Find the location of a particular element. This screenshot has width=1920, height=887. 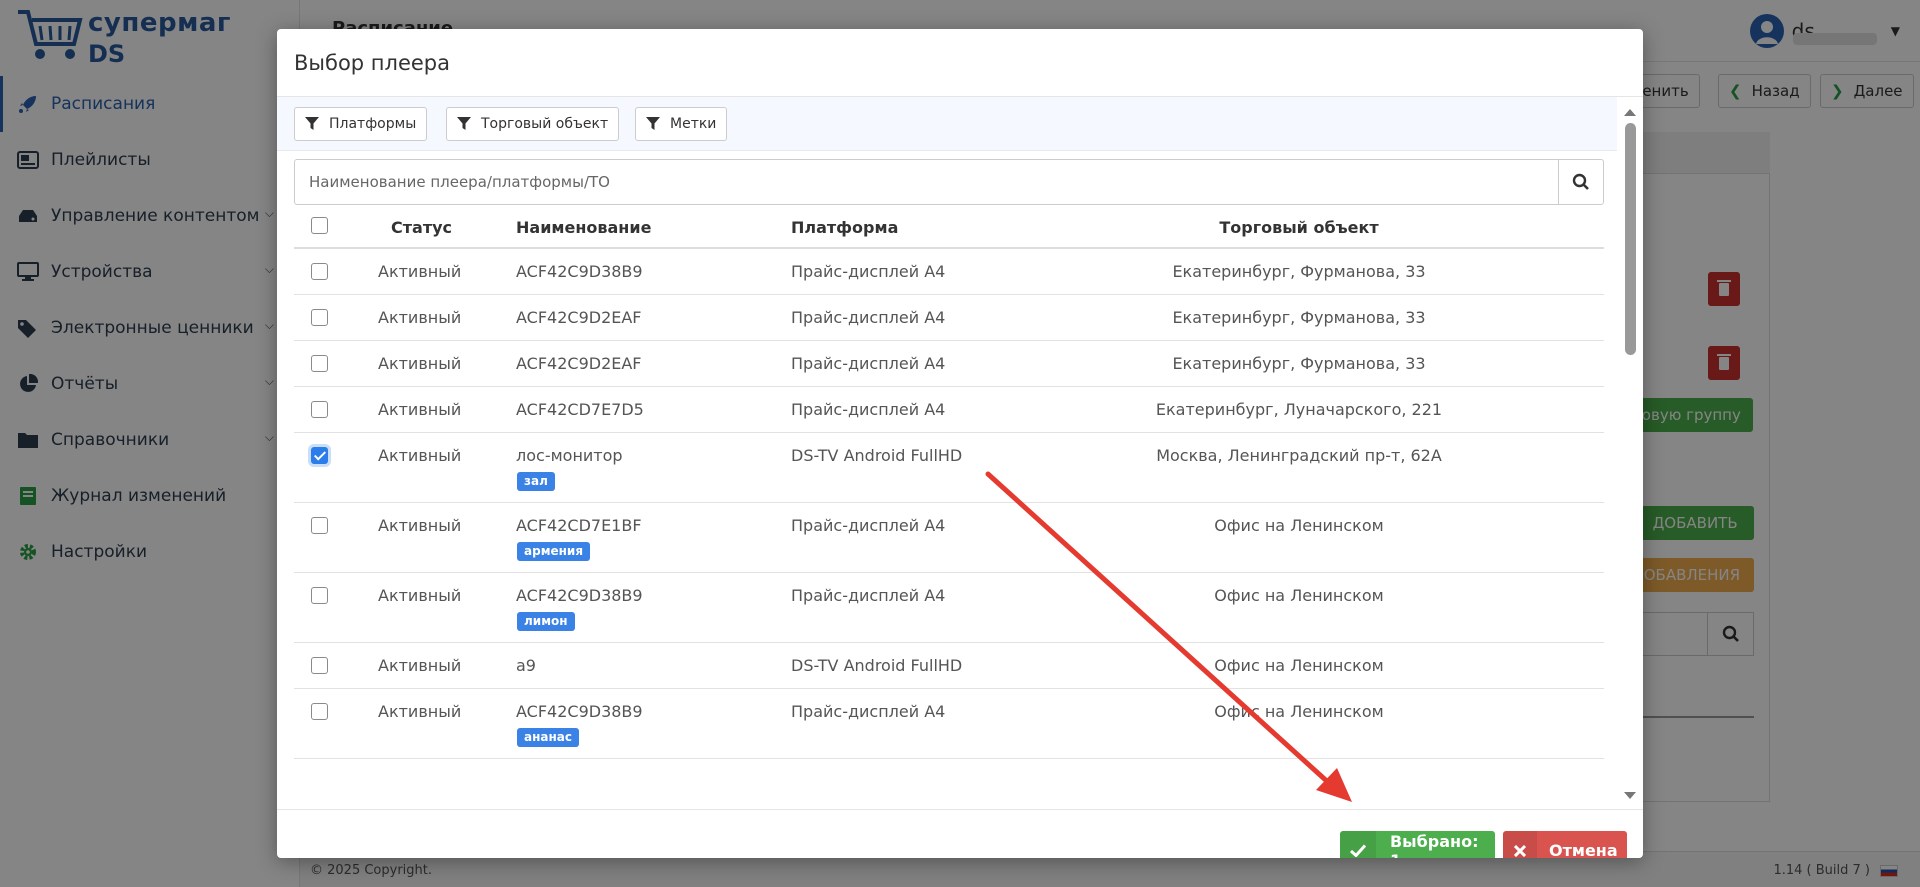

confirm-selection-label: Выбрано: 1 is located at coordinates (1434, 845).